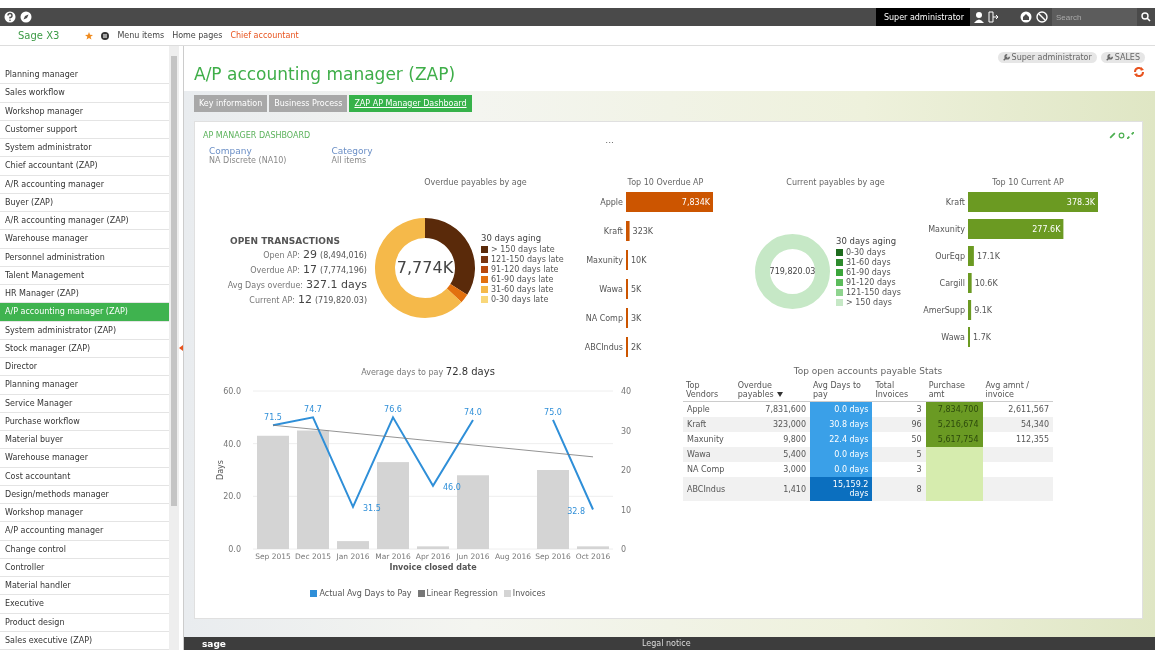 The image size is (1155, 650). Describe the element at coordinates (10, 17) in the screenshot. I see `help-icon` at that location.